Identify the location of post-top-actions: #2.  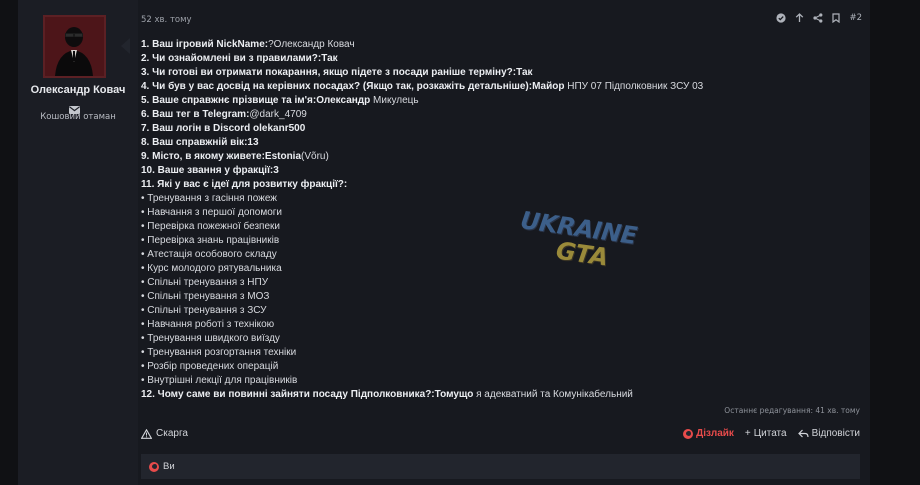
(819, 18).